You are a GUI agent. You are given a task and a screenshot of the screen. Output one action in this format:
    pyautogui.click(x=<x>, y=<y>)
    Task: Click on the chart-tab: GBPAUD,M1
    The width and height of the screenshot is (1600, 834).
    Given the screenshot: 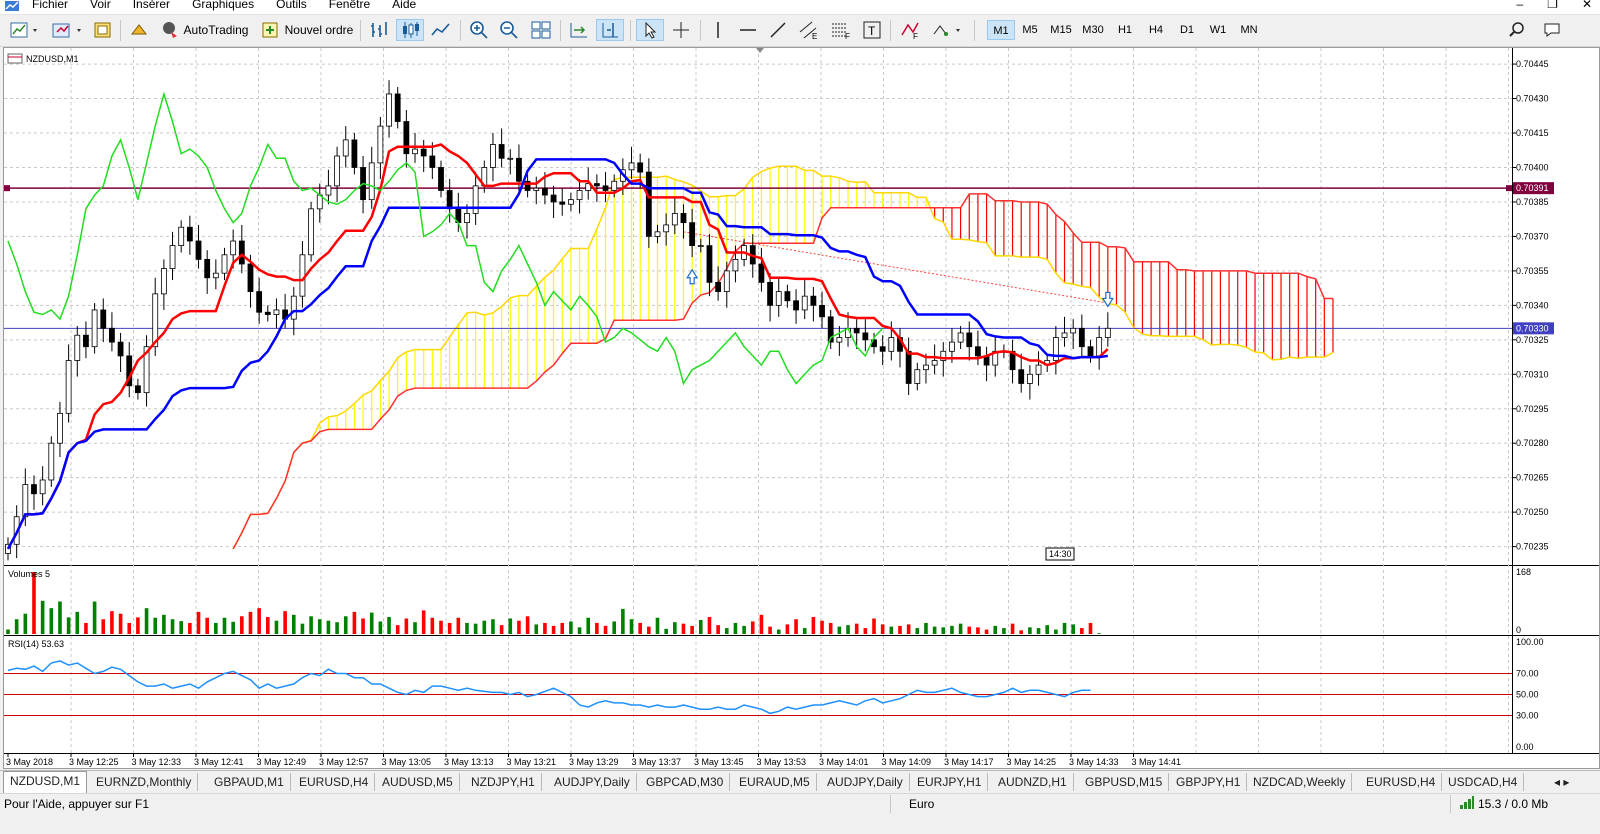 What is the action you would take?
    pyautogui.click(x=249, y=782)
    